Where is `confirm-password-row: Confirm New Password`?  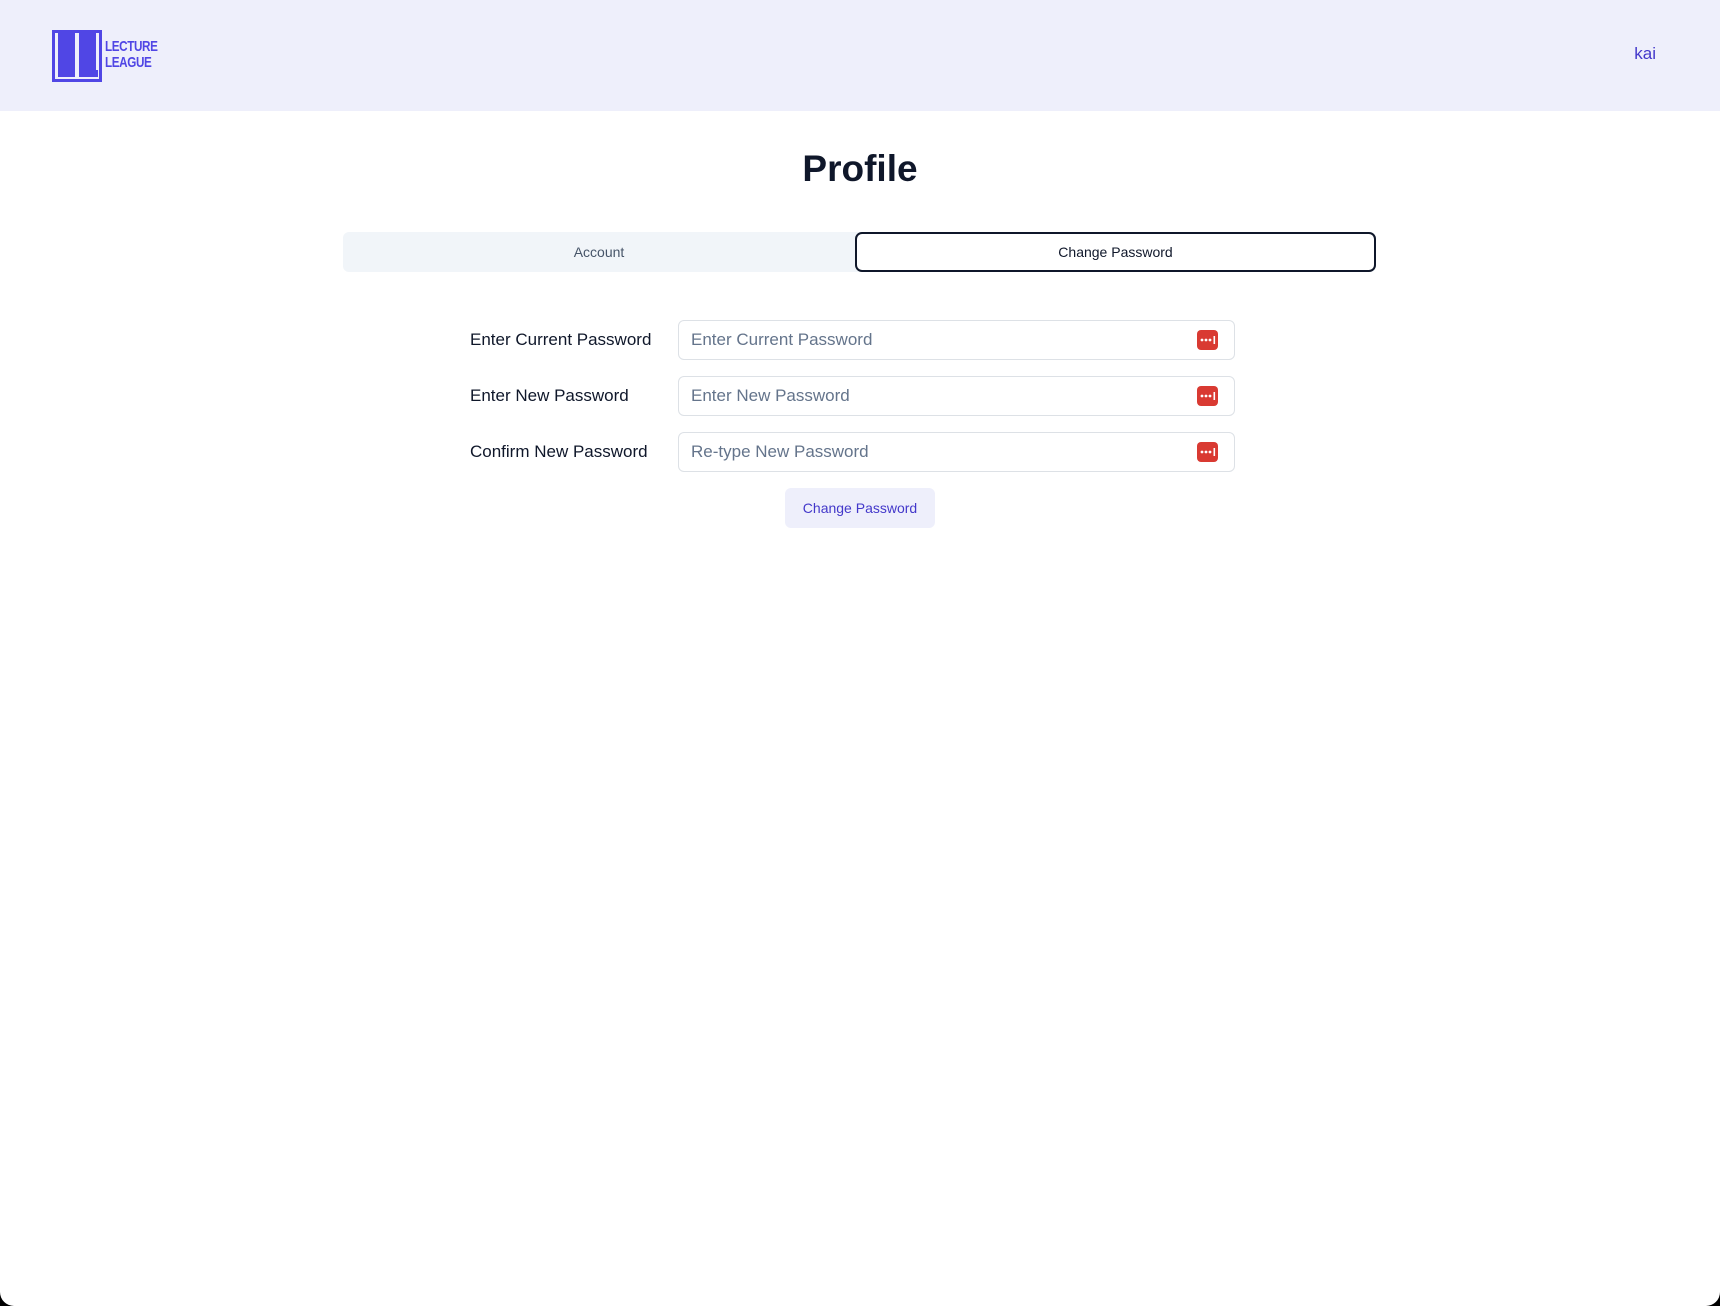
confirm-password-row: Confirm New Password is located at coordinates (852, 452).